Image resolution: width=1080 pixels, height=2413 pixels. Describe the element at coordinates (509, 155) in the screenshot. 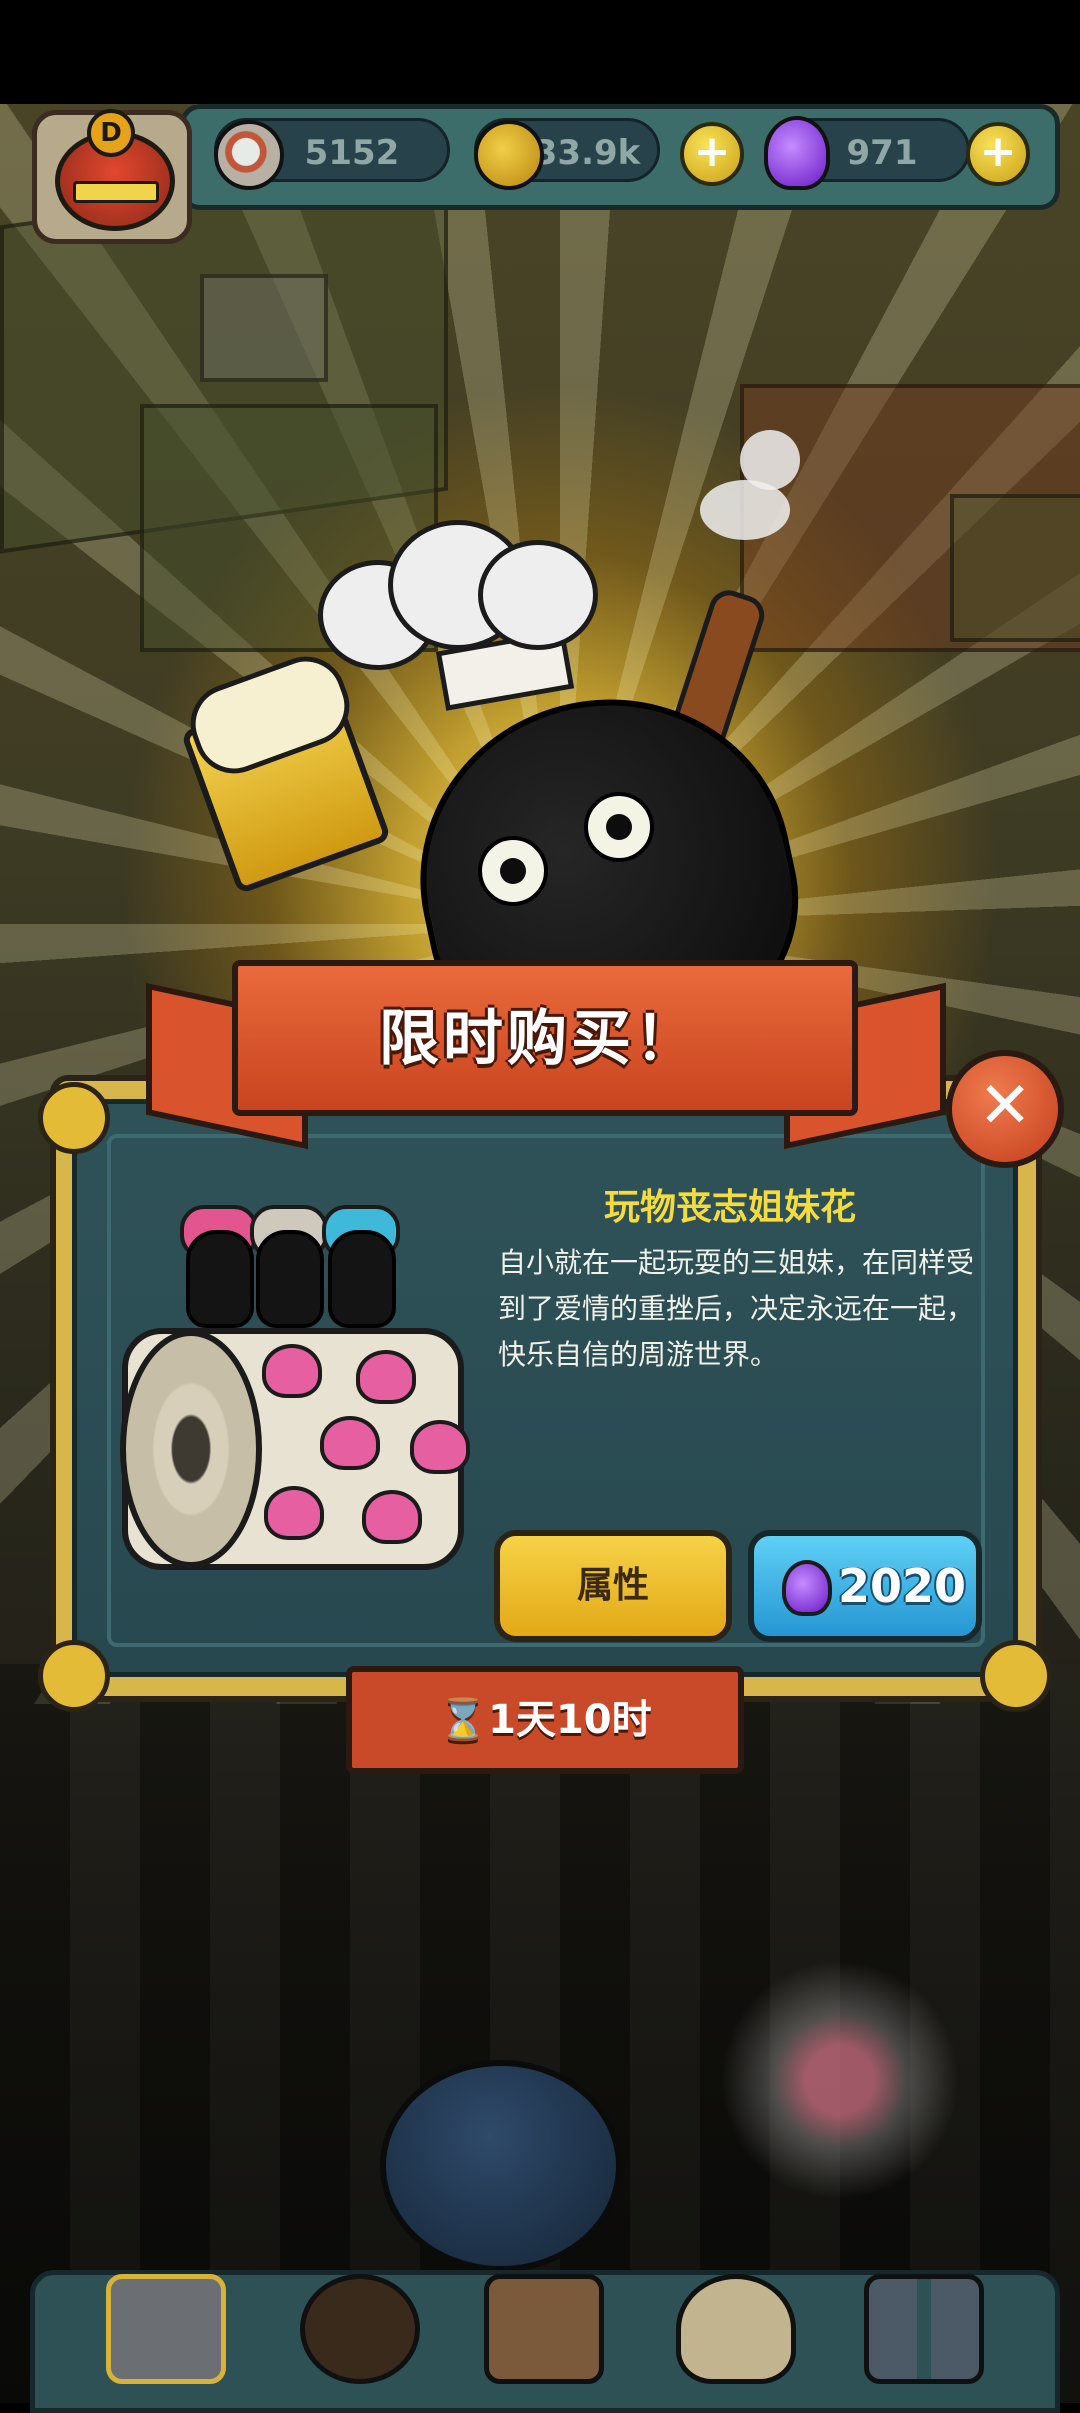

I see `coin-icon` at that location.